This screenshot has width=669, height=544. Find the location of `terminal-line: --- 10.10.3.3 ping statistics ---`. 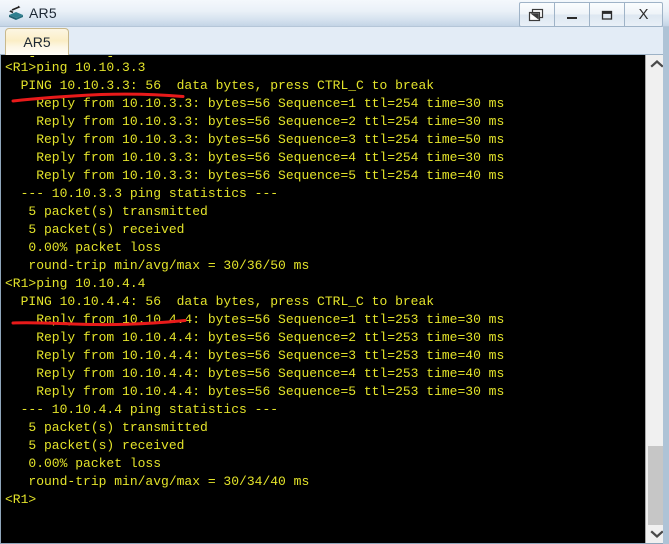

terminal-line: --- 10.10.3.3 ping statistics --- is located at coordinates (142, 193).